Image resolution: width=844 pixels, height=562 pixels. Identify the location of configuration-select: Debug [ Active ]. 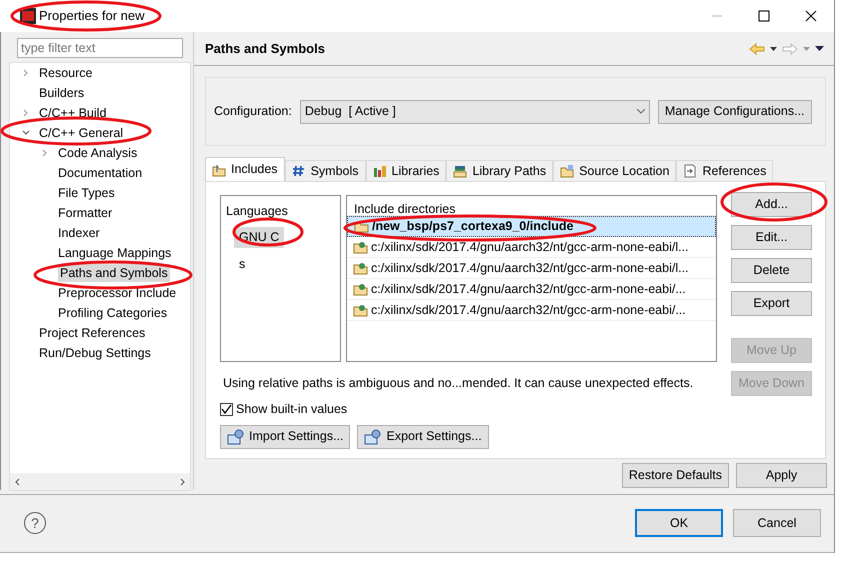
(475, 112).